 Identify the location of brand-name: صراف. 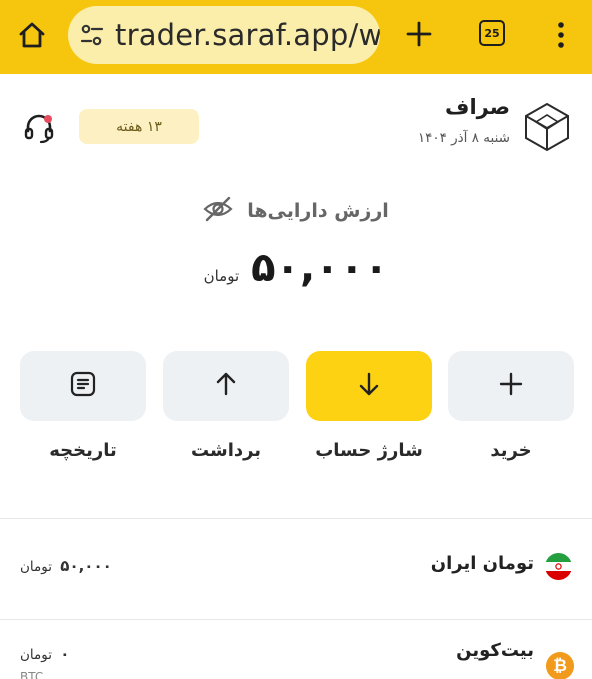
(477, 107).